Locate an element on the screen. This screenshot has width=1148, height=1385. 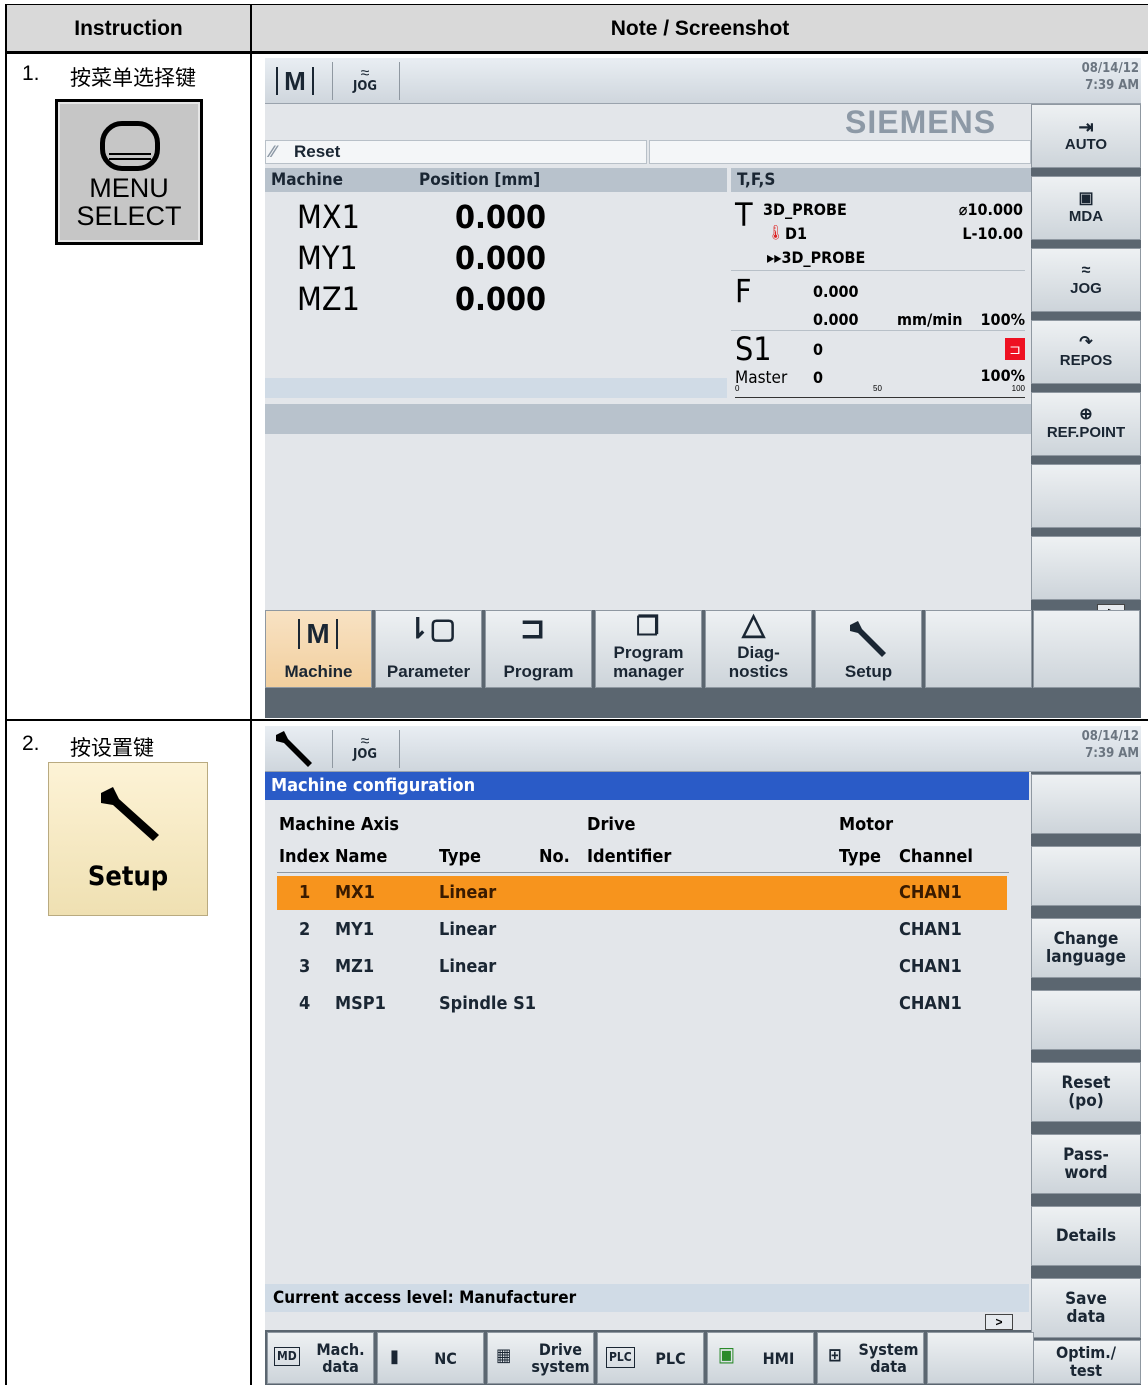
jog-mode-icon: ≈ JOG is located at coordinates (365, 747).